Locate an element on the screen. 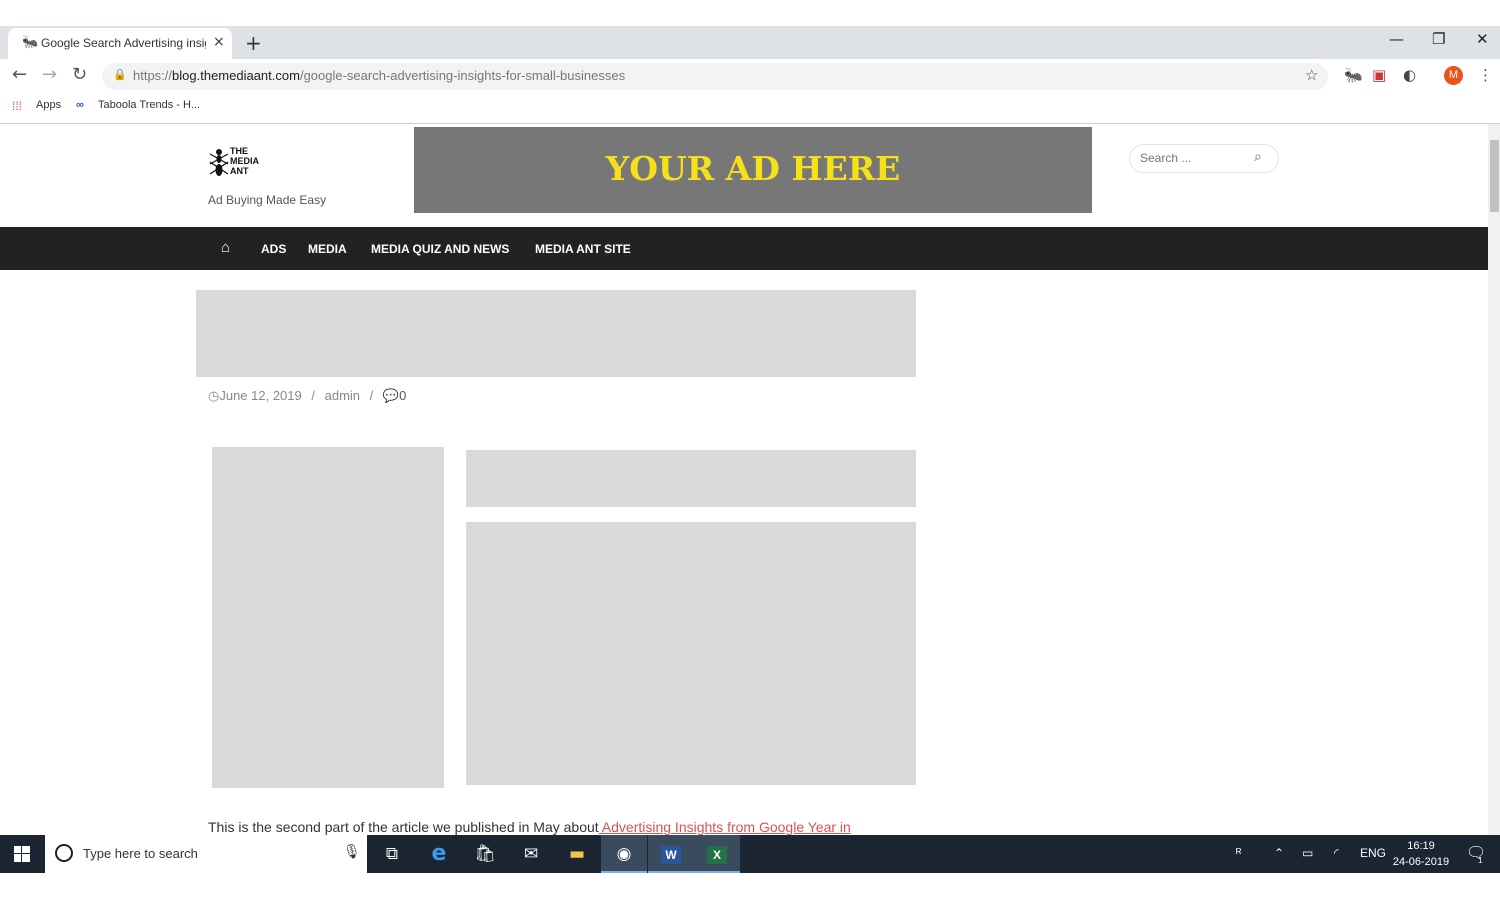 The width and height of the screenshot is (1500, 900). clock-time: 16:19 is located at coordinates (1421, 846).